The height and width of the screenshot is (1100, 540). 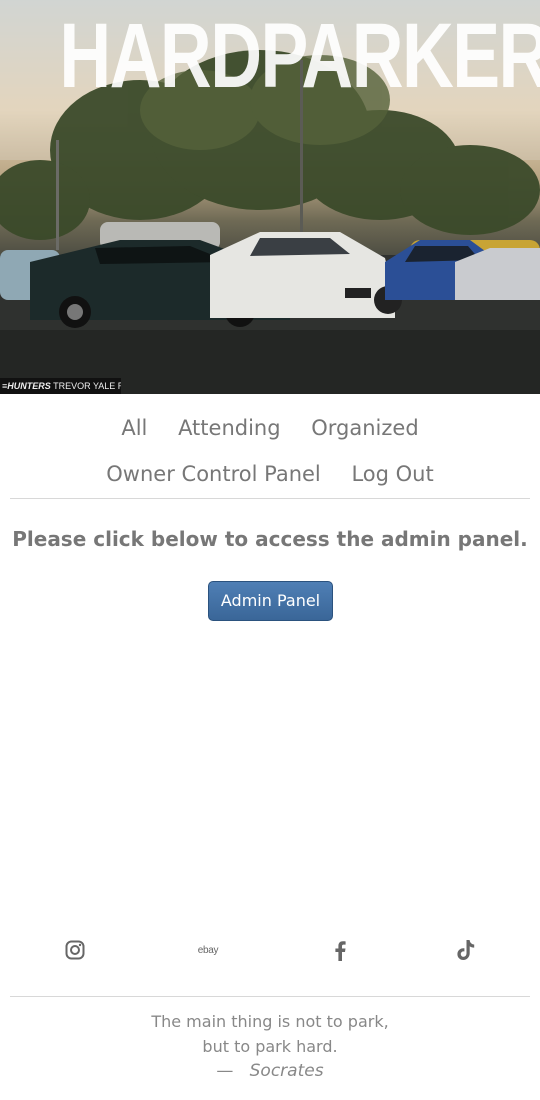 I want to click on tiktok-link, so click(x=466, y=950).